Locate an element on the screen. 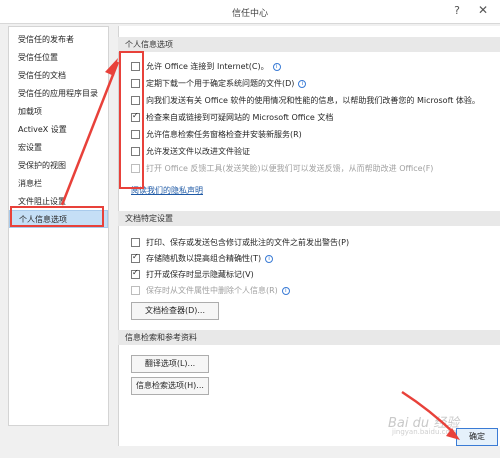  section-header-personal: 个人信息选项 is located at coordinates (309, 44).